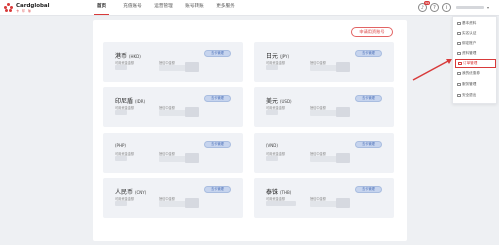 The height and width of the screenshot is (245, 499). What do you see at coordinates (140, 101) in the screenshot?
I see `currency-code: (IDR)` at bounding box center [140, 101].